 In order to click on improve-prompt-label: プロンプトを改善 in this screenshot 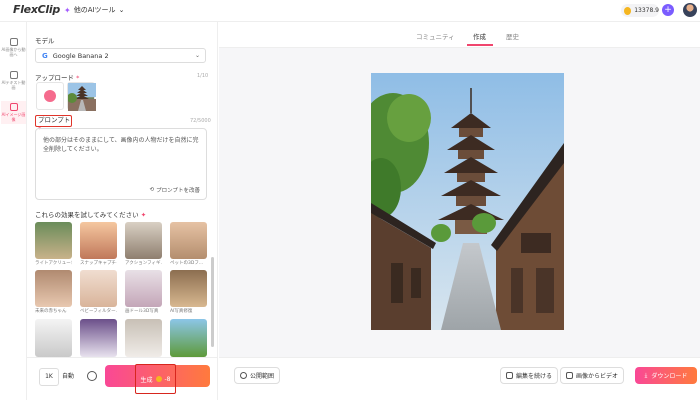, I will do `click(178, 191)`.